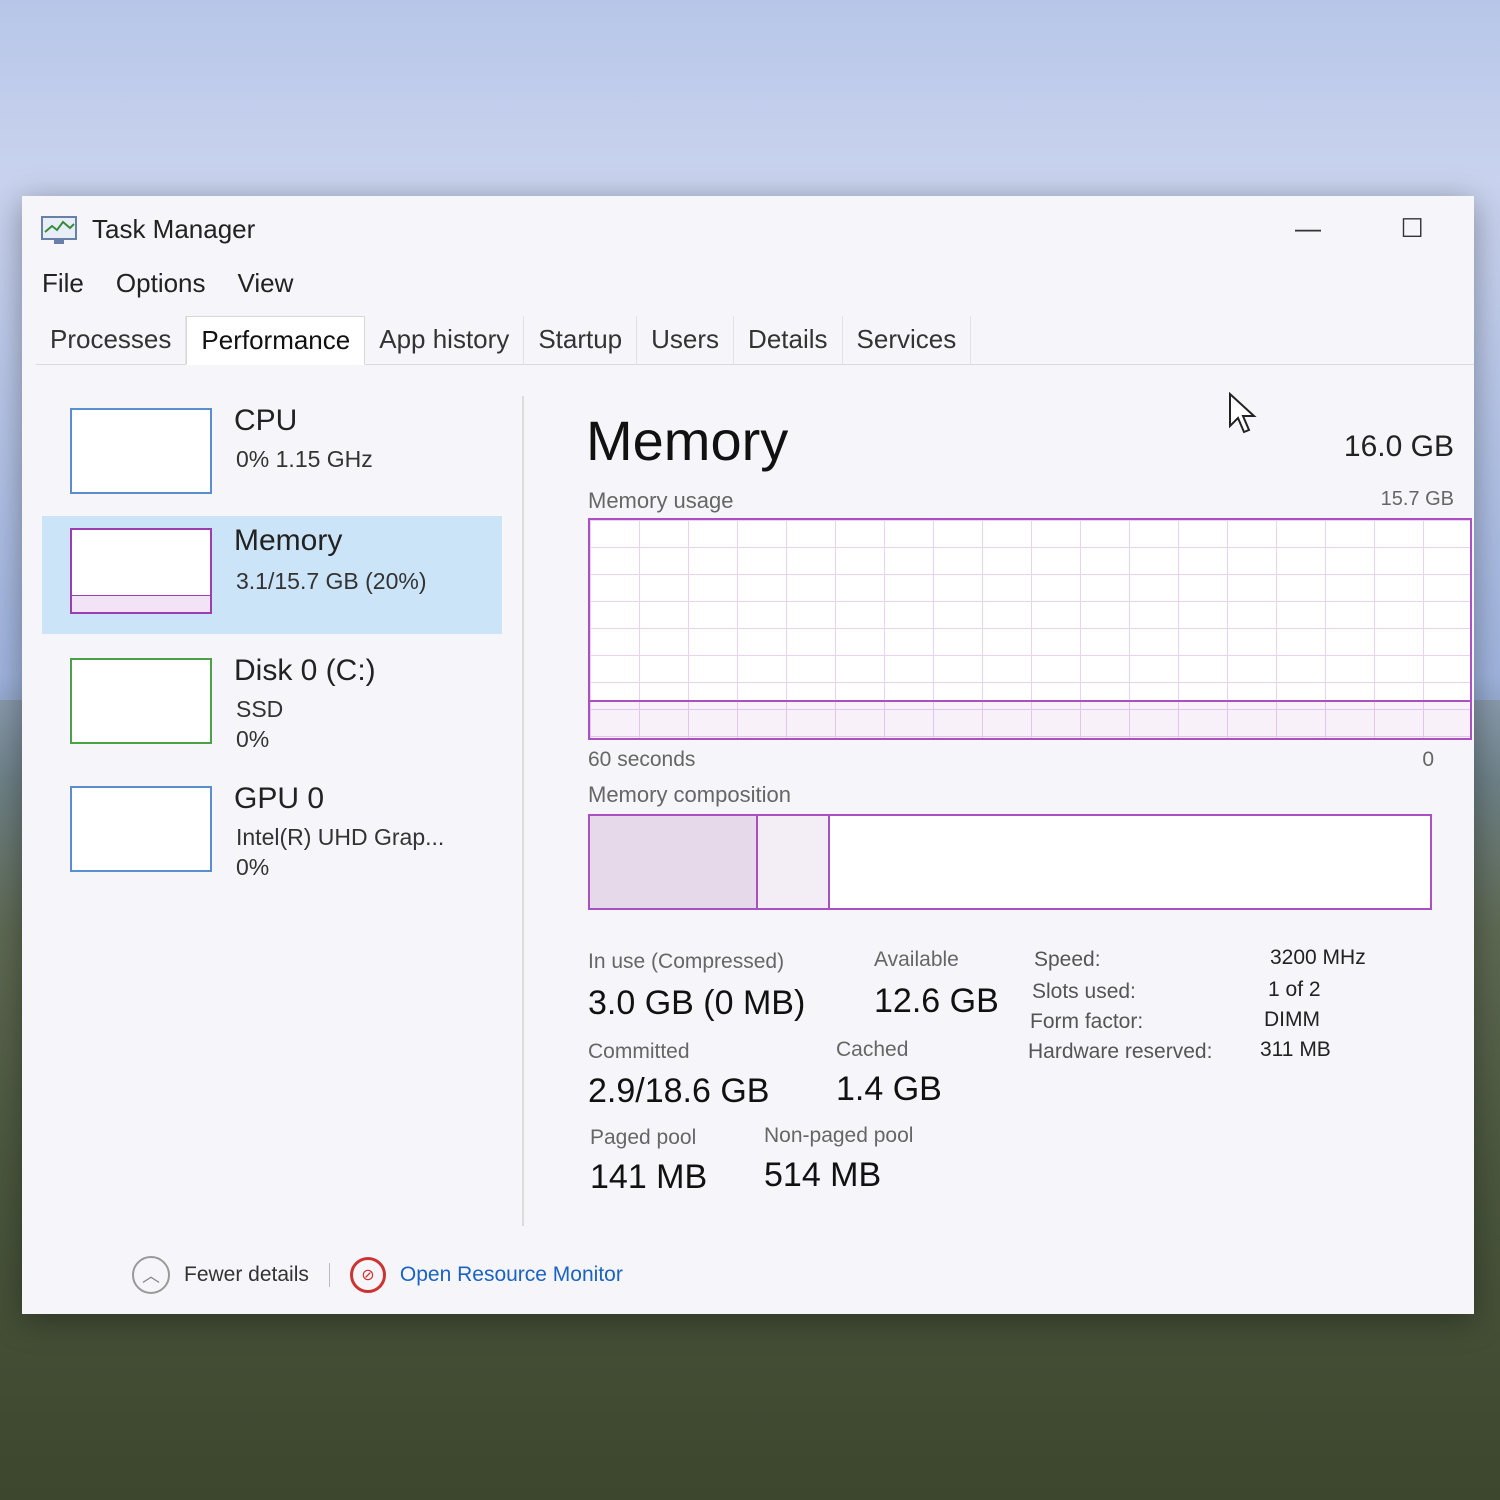 Image resolution: width=1500 pixels, height=1500 pixels. I want to click on menu-view: View, so click(266, 283).